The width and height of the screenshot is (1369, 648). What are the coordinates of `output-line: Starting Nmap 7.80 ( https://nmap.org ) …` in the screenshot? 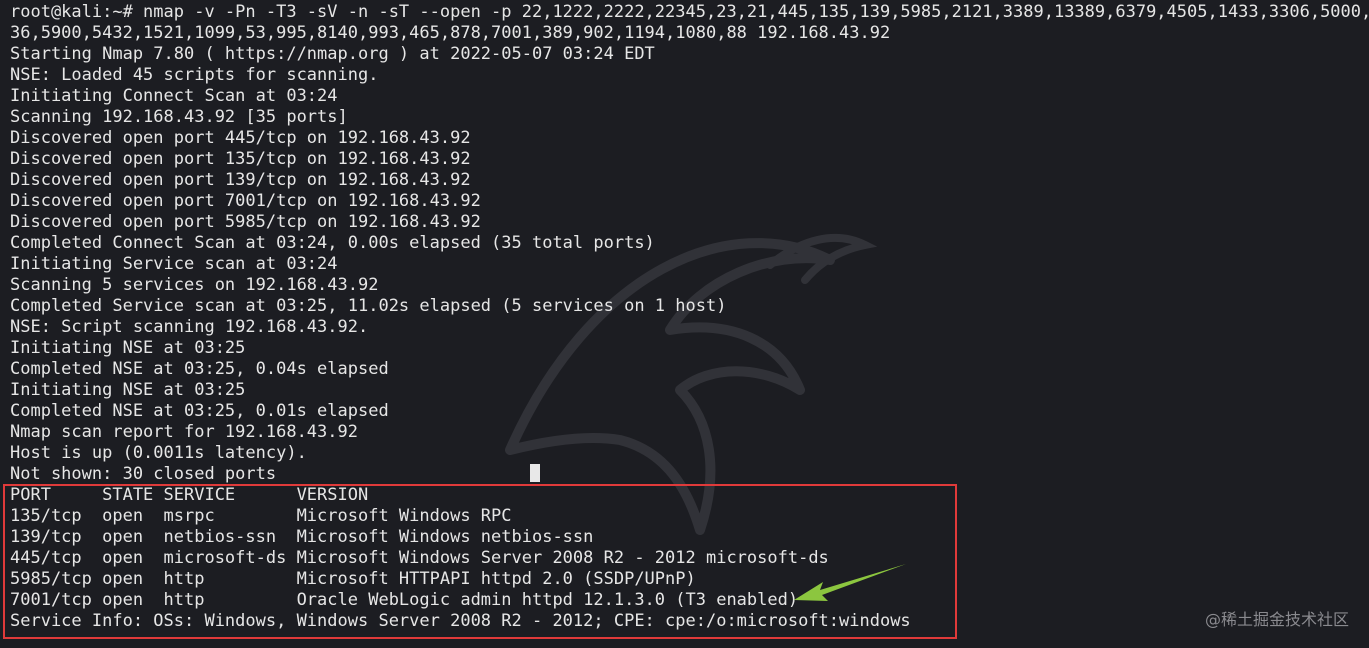 It's located at (332, 54).